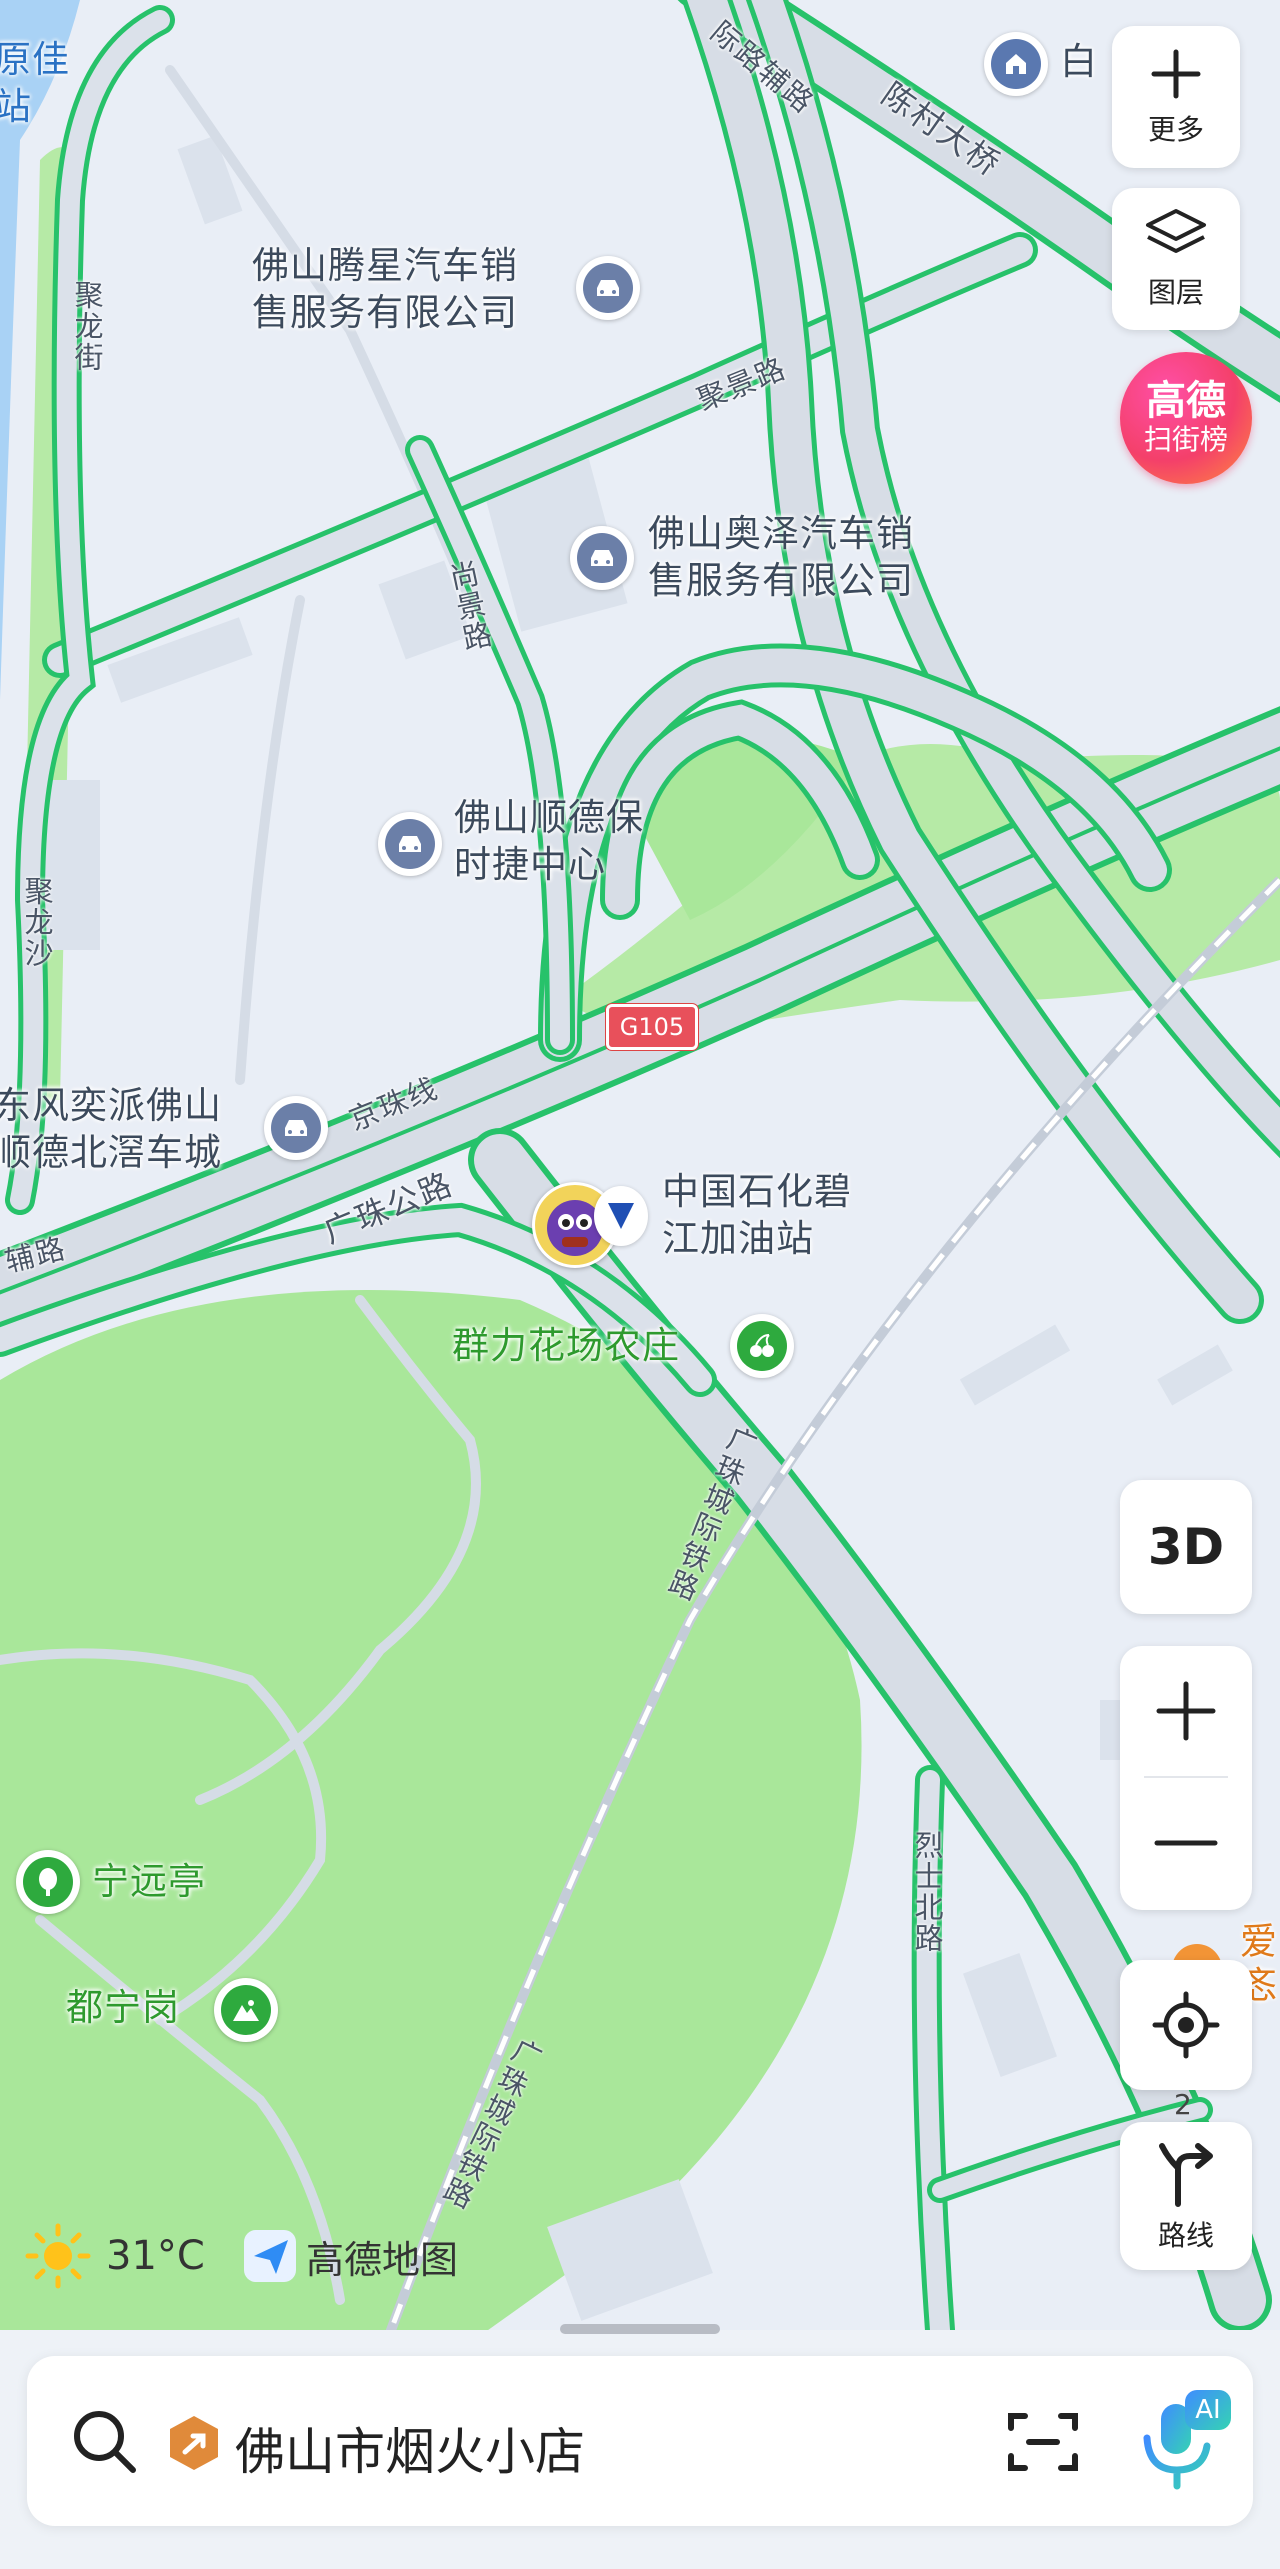 Image resolution: width=1280 pixels, height=2569 pixels. Describe the element at coordinates (35, 83) in the screenshot. I see `place-label-yuanjia: 原佳 站` at that location.